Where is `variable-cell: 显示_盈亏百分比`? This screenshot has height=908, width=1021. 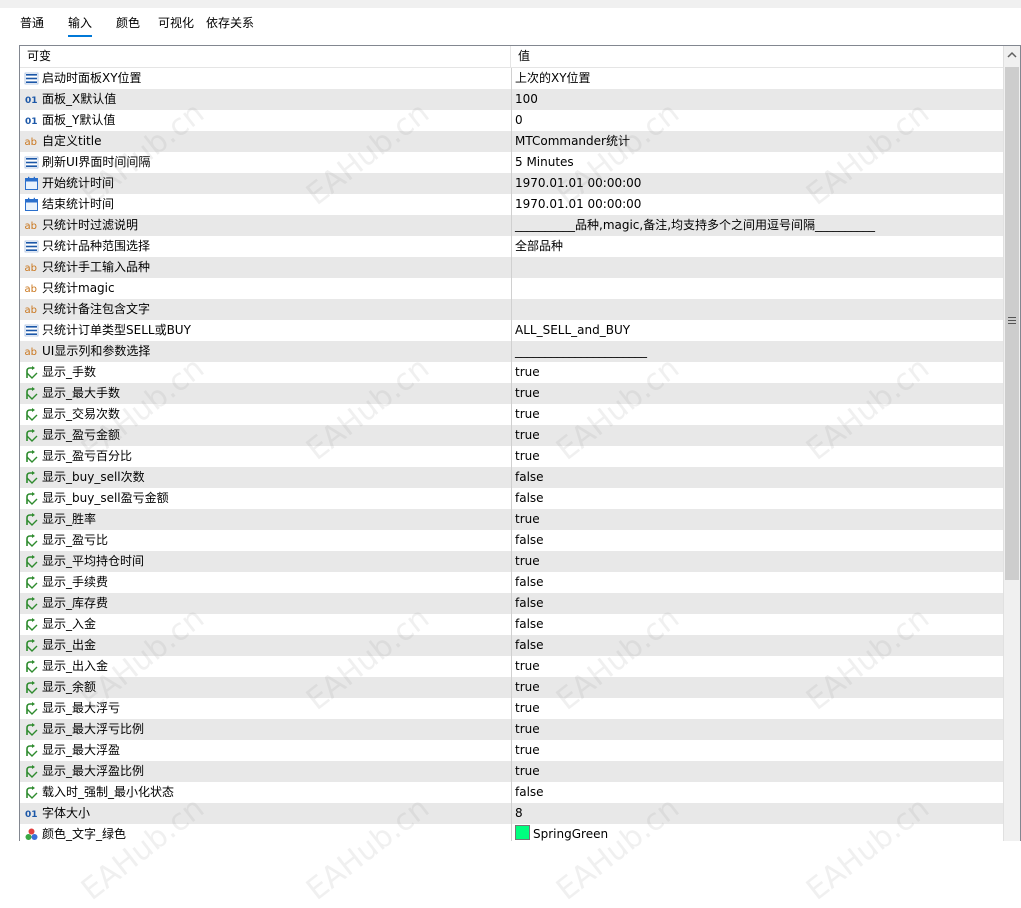 variable-cell: 显示_盈亏百分比 is located at coordinates (265, 456).